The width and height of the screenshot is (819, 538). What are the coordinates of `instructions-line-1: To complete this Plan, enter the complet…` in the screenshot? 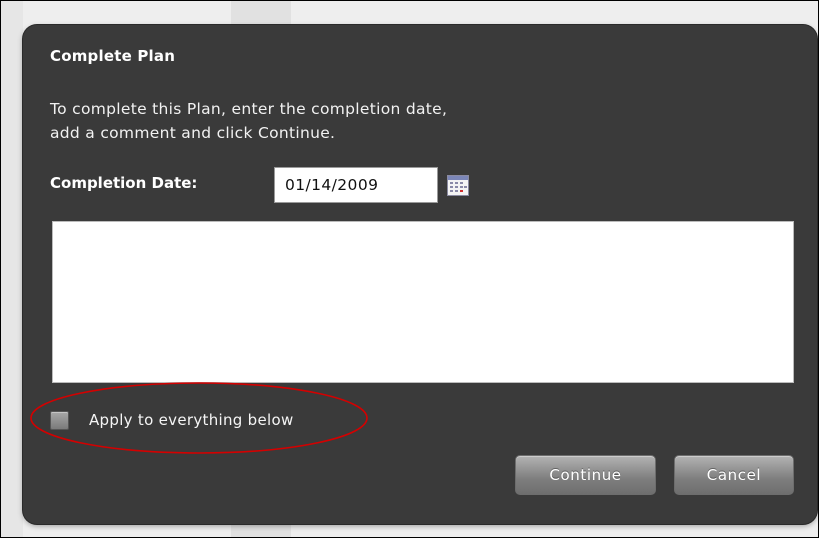 It's located at (249, 109).